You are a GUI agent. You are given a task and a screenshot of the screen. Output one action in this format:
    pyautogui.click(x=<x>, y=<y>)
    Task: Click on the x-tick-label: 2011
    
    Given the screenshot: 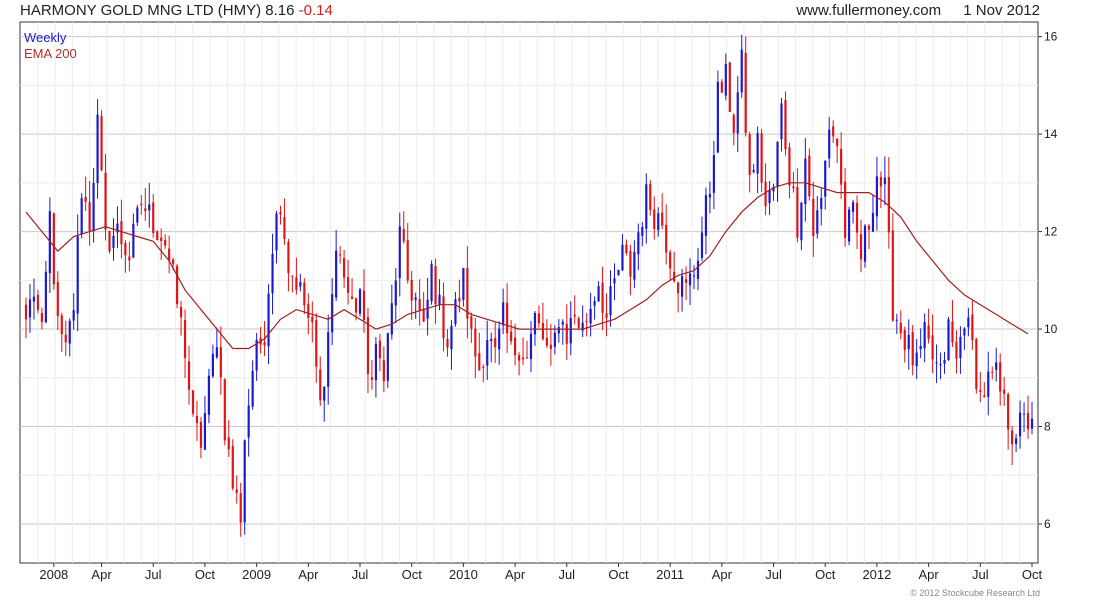 What is the action you would take?
    pyautogui.click(x=670, y=574)
    